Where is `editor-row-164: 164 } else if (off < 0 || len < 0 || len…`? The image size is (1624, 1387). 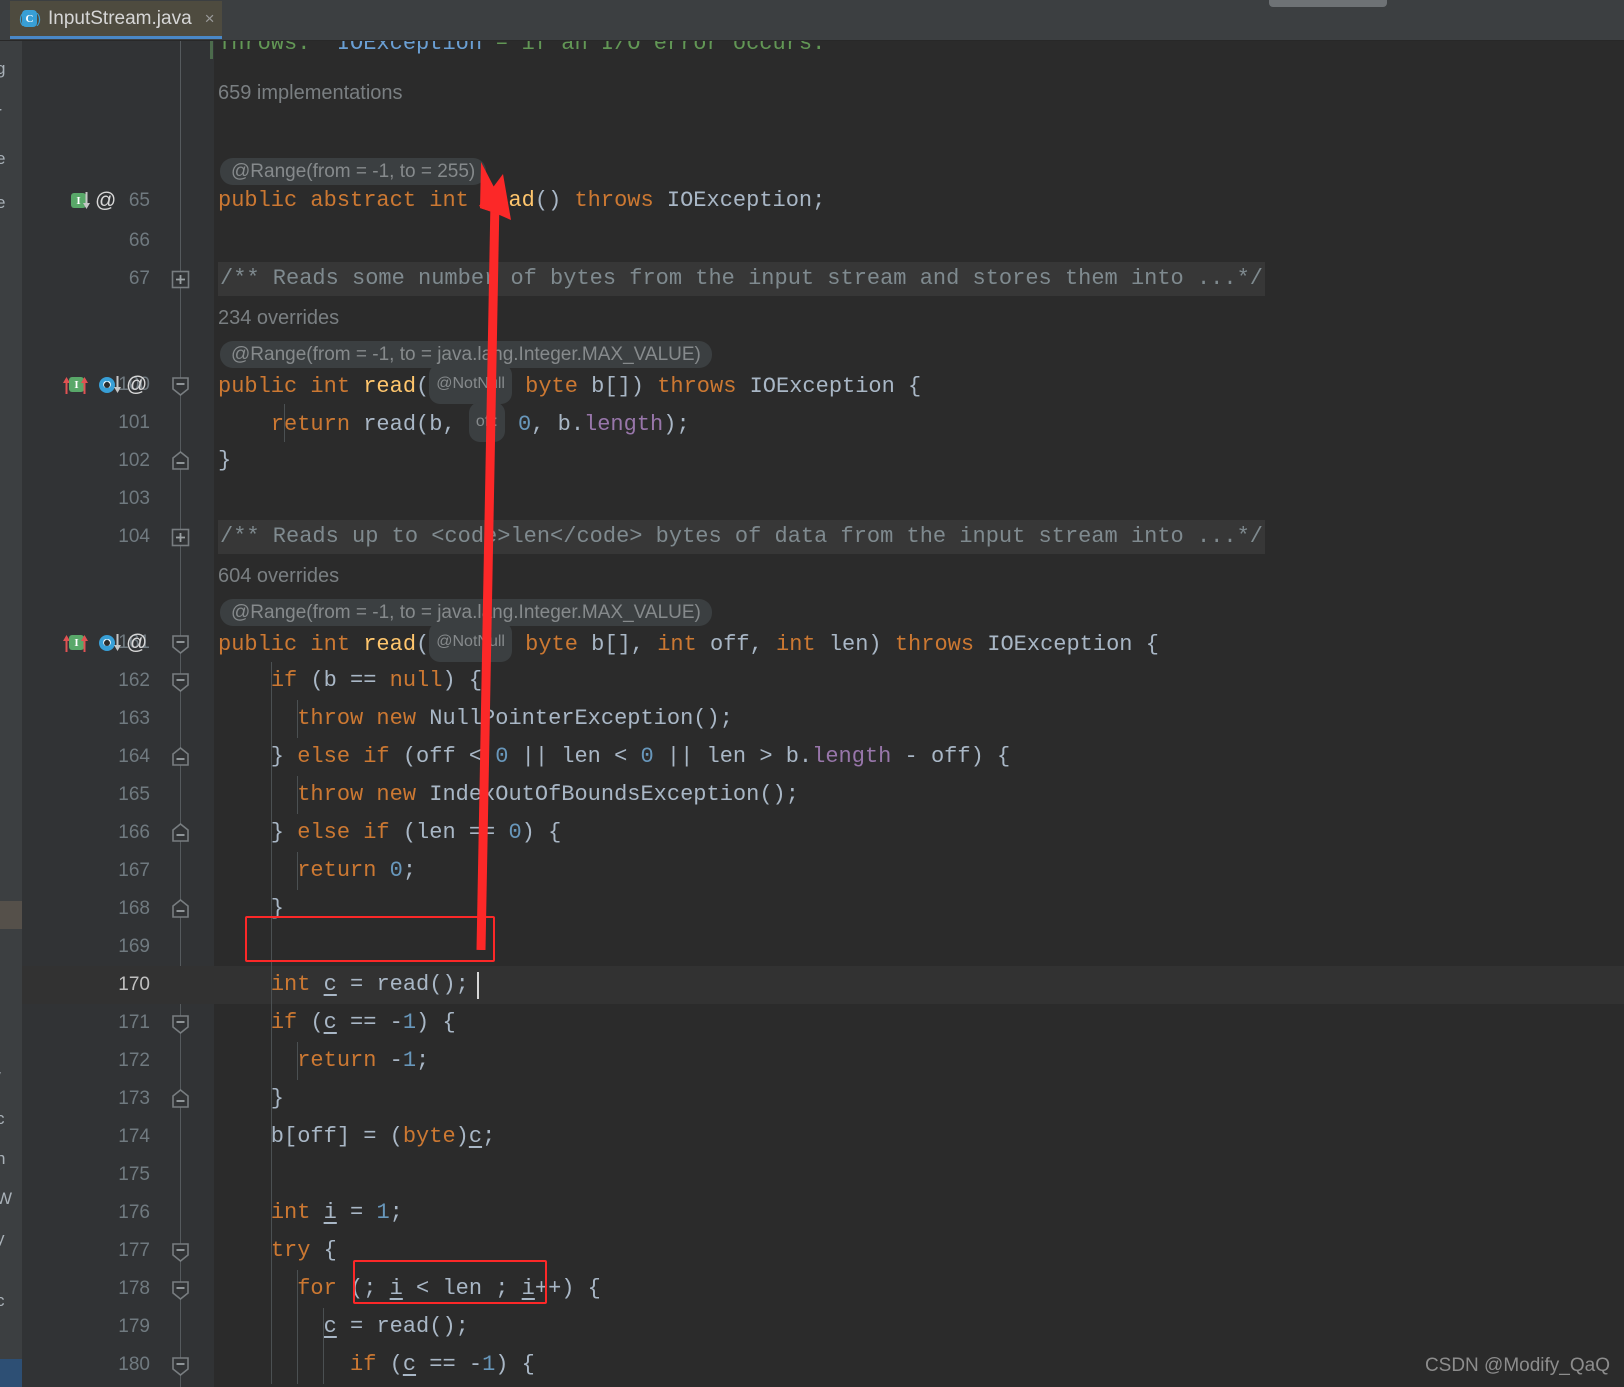
editor-row-164: 164 } else if (off < 0 || len < 0 || len… is located at coordinates (823, 757).